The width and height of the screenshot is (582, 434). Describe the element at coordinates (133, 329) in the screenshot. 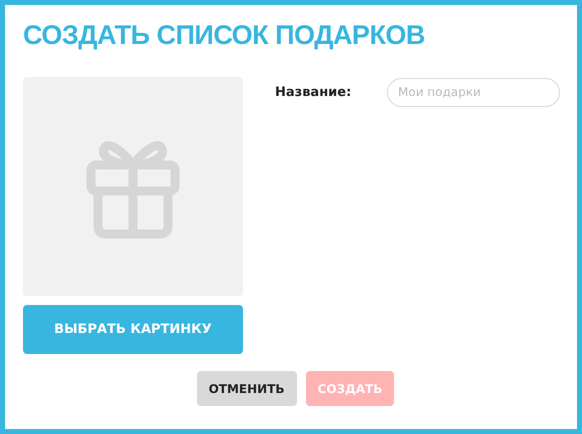

I see `choose-image-button: ВЫБРАТЬ КАРТИНКУ` at that location.